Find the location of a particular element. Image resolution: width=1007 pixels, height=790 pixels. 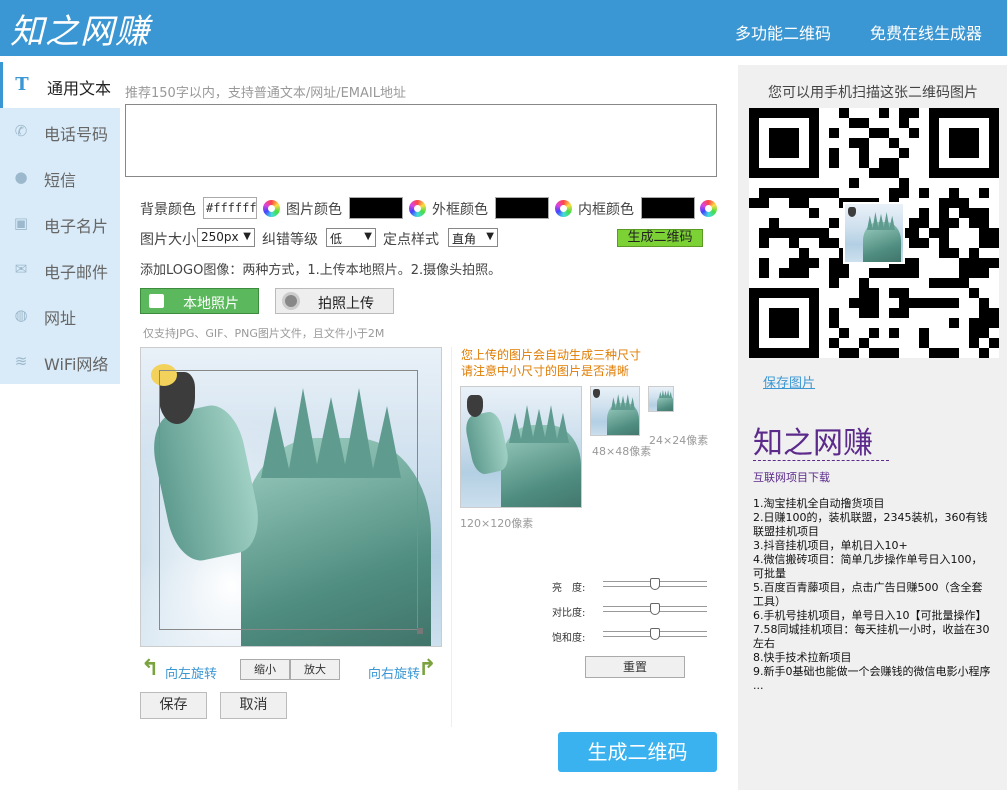

generate-qr-button: 生成二维码 is located at coordinates (637, 752).